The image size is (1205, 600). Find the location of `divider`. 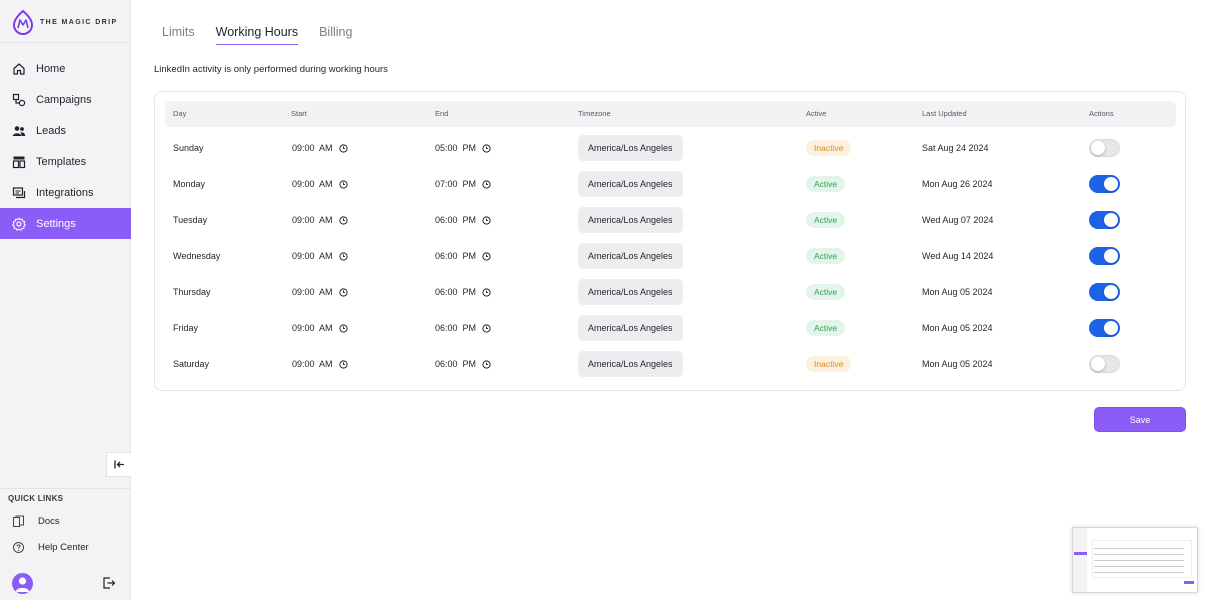

divider is located at coordinates (65, 488).